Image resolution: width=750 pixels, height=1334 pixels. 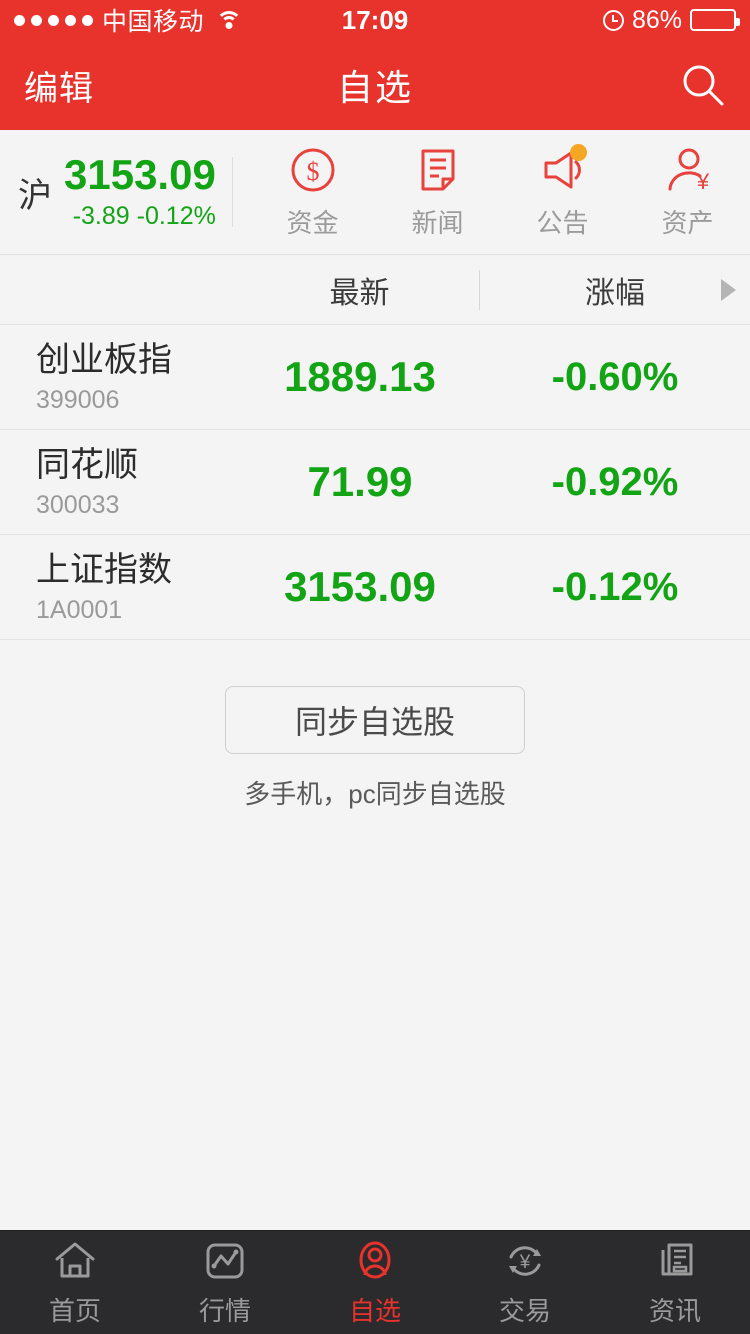 I want to click on nav-bar: 编辑 自选, so click(x=375, y=85).